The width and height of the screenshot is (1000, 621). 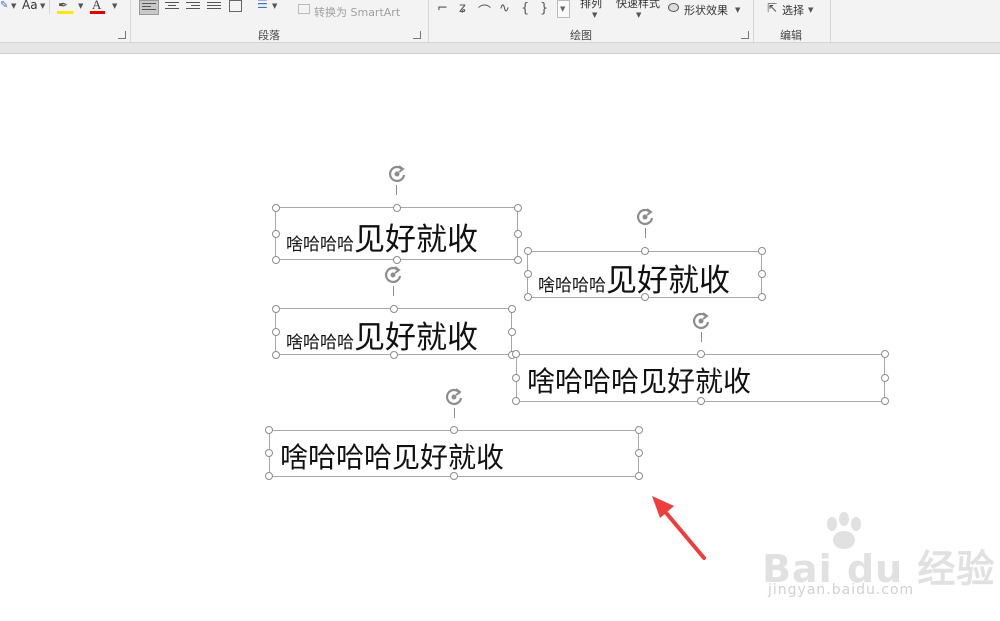 I want to click on align-left-button, so click(x=149, y=7).